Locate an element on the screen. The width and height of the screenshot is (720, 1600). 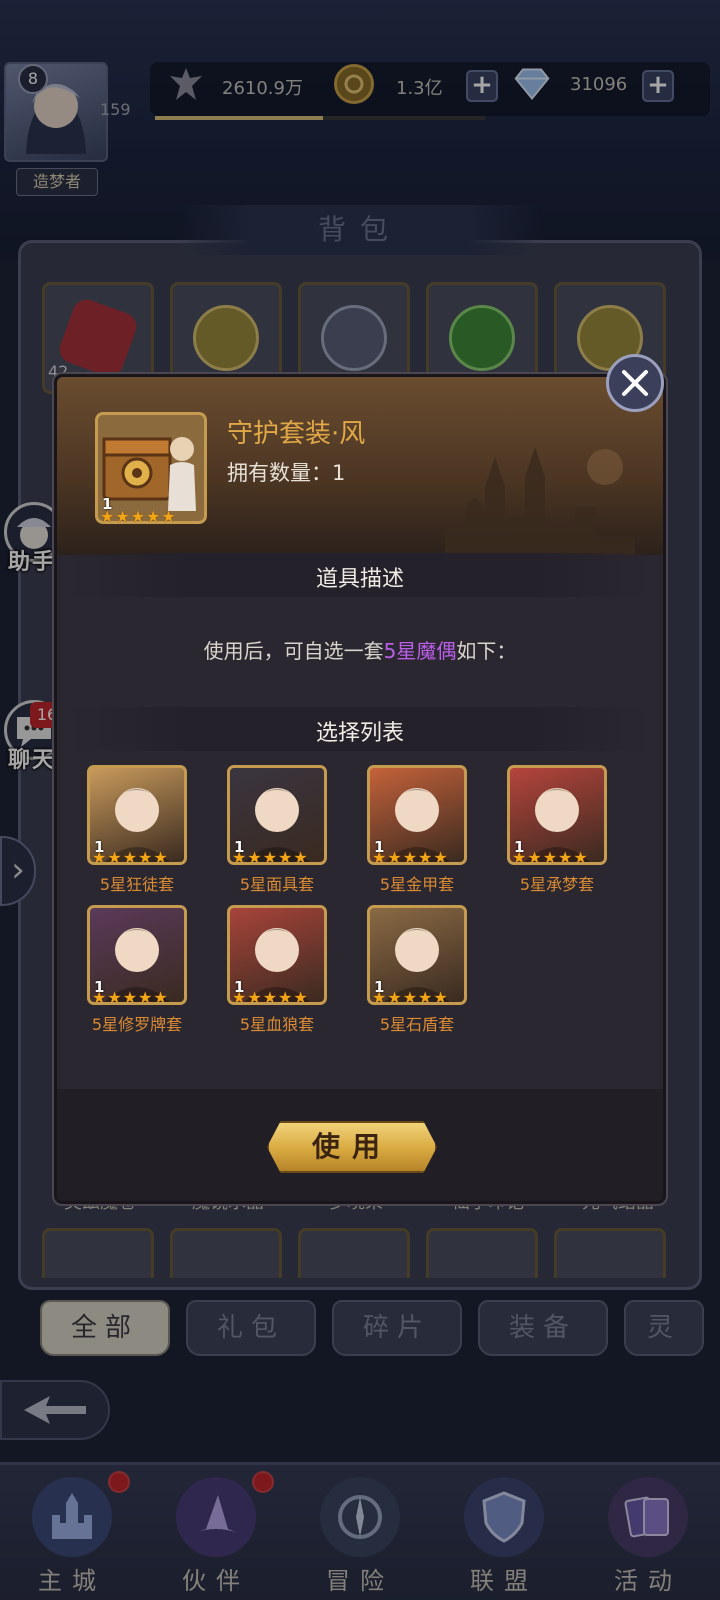
item-description: 使用后，可自选一套5星魔偶如下： is located at coordinates (360, 649).